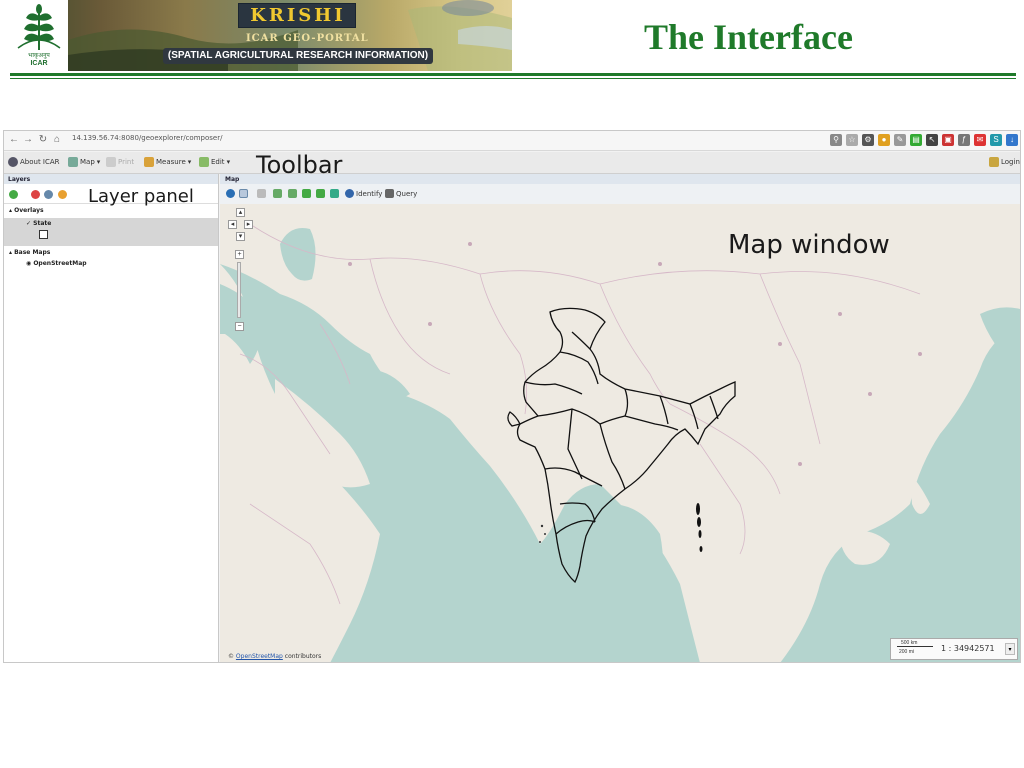 Image resolution: width=1024 pixels, height=768 pixels. Describe the element at coordinates (852, 140) in the screenshot. I see `star-icon: ☆` at that location.